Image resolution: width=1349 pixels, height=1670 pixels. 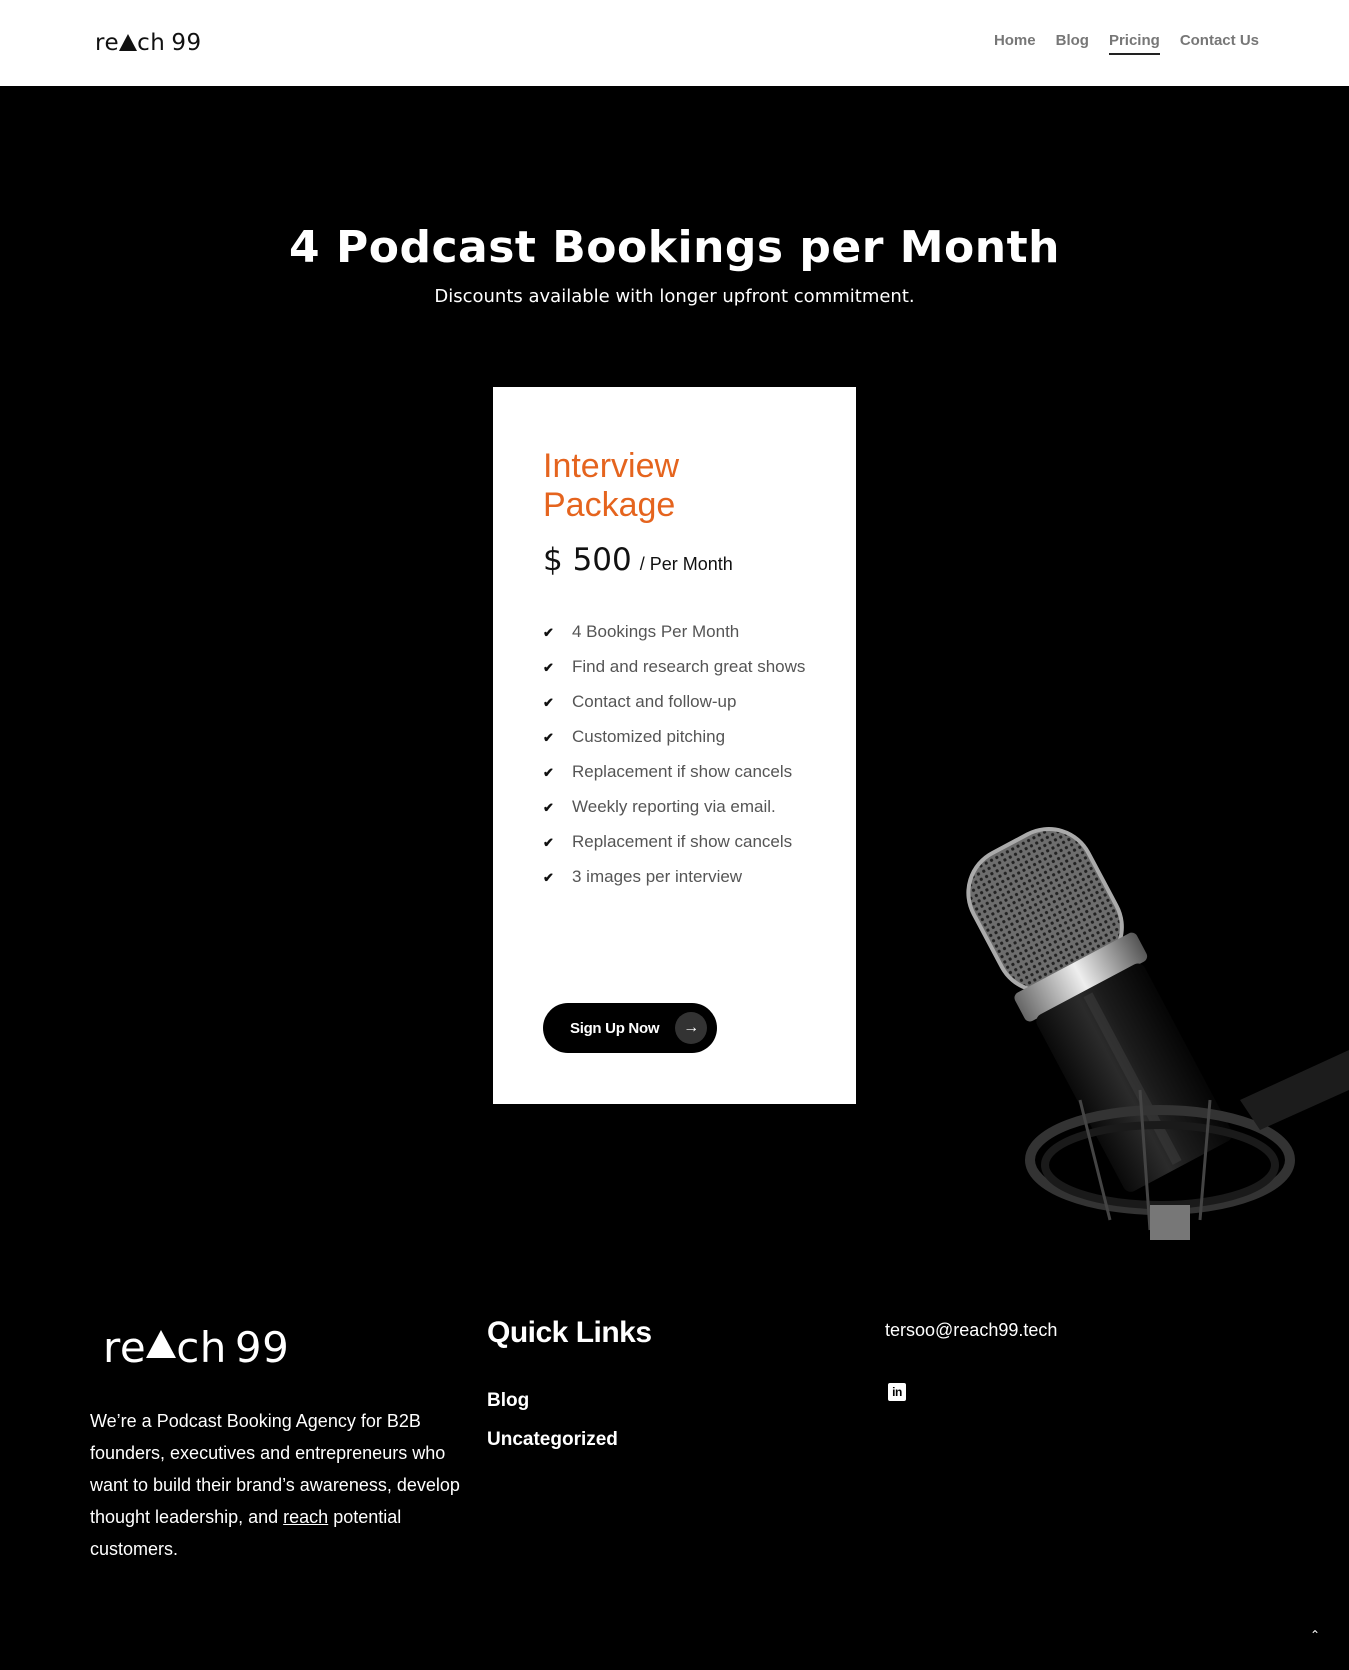 What do you see at coordinates (643, 876) in the screenshot?
I see `feature-item: ✔ 3 images per interview` at bounding box center [643, 876].